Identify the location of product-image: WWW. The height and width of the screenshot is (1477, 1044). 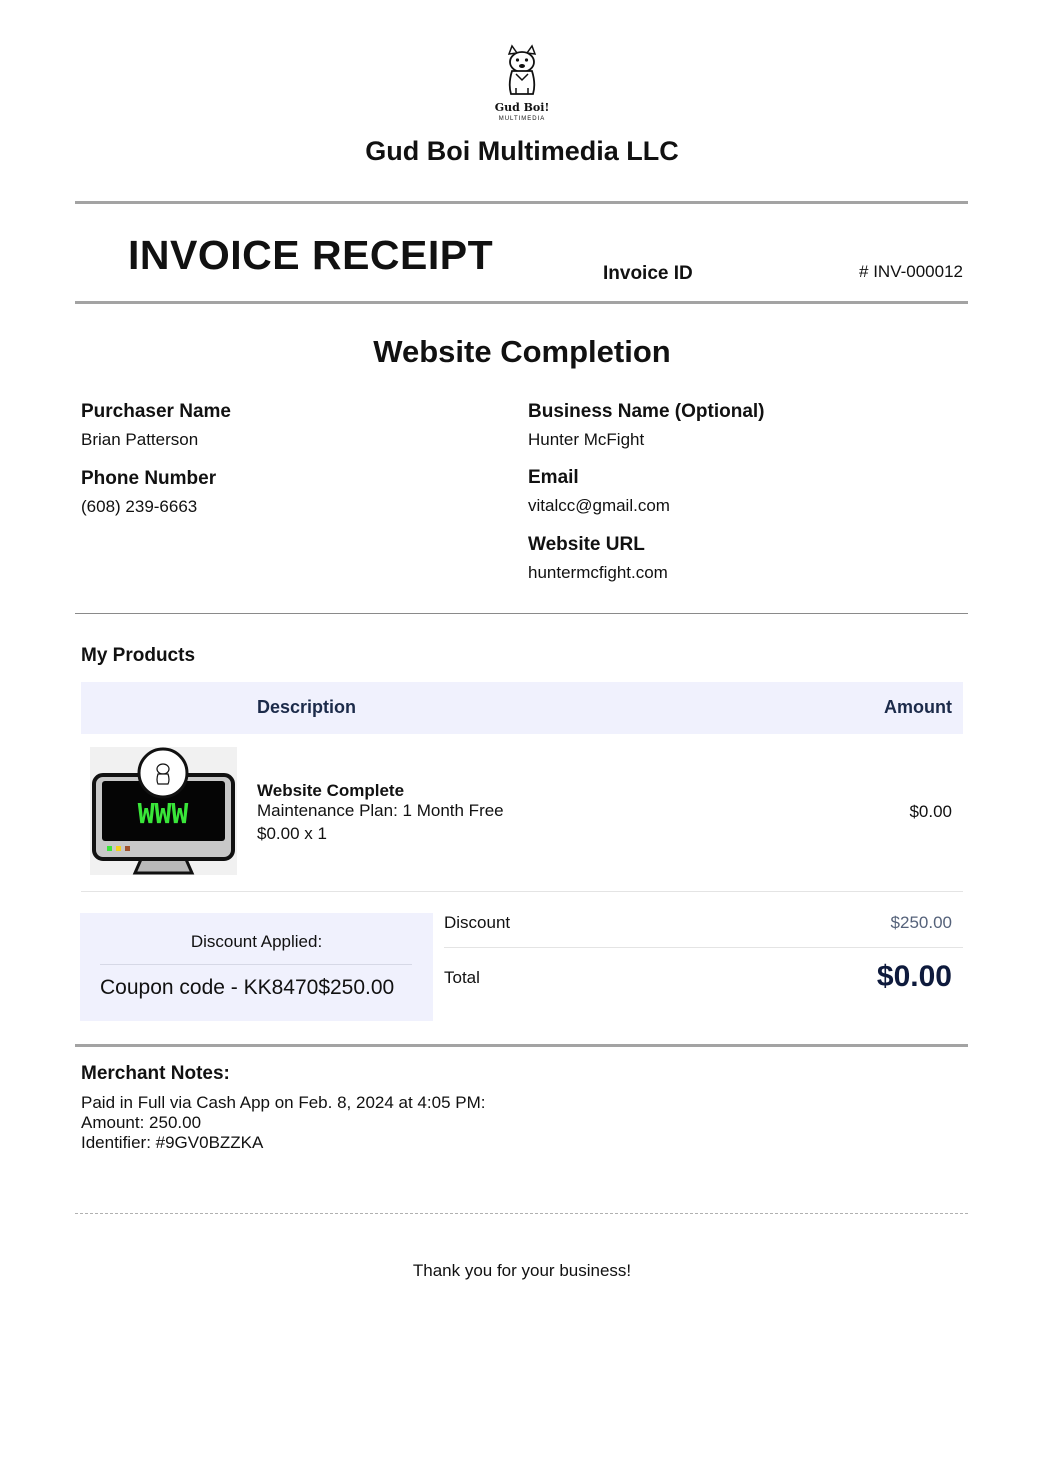
(163, 811).